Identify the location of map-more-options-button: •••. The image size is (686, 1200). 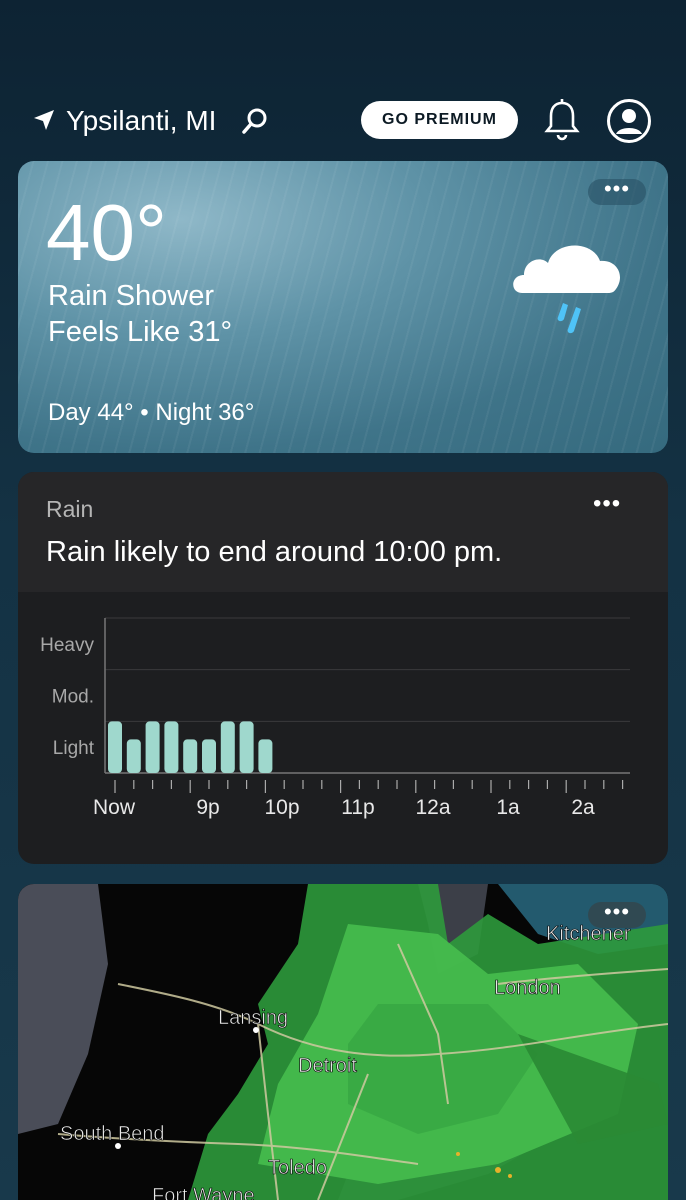
(617, 914).